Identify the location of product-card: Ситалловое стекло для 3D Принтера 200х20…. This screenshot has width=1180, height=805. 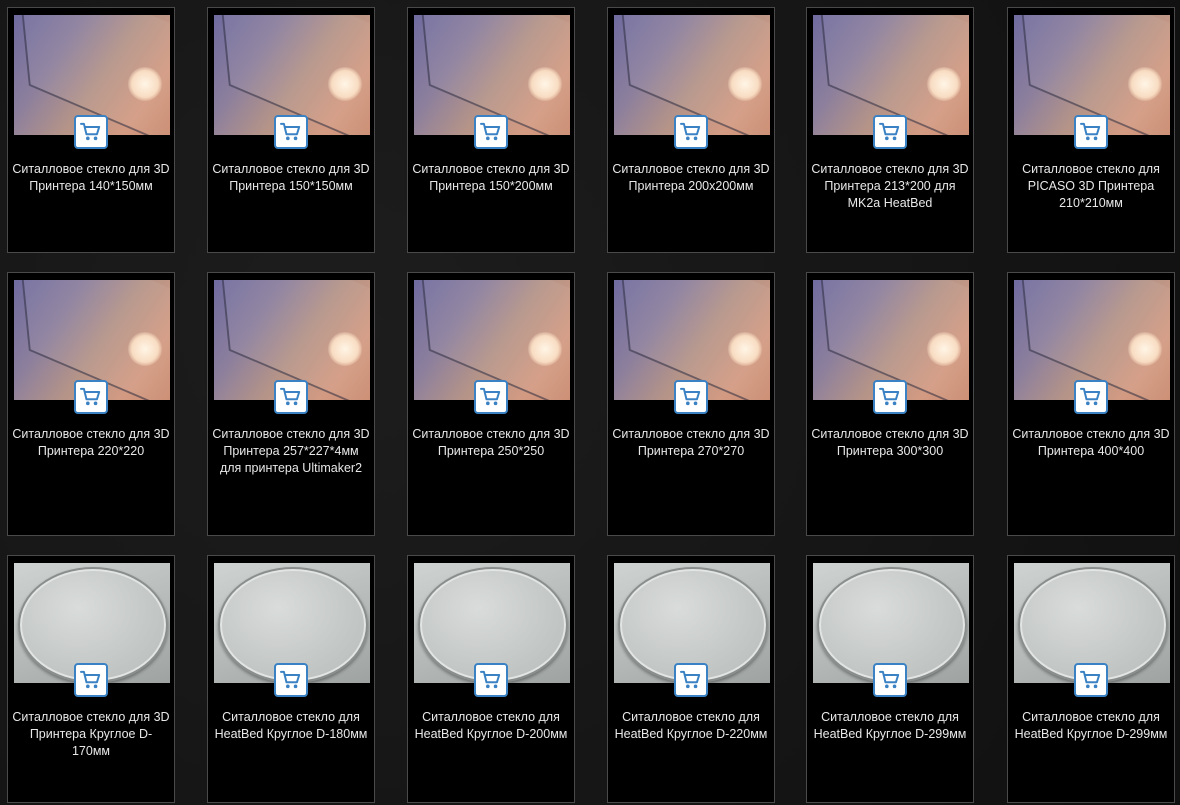
(691, 130).